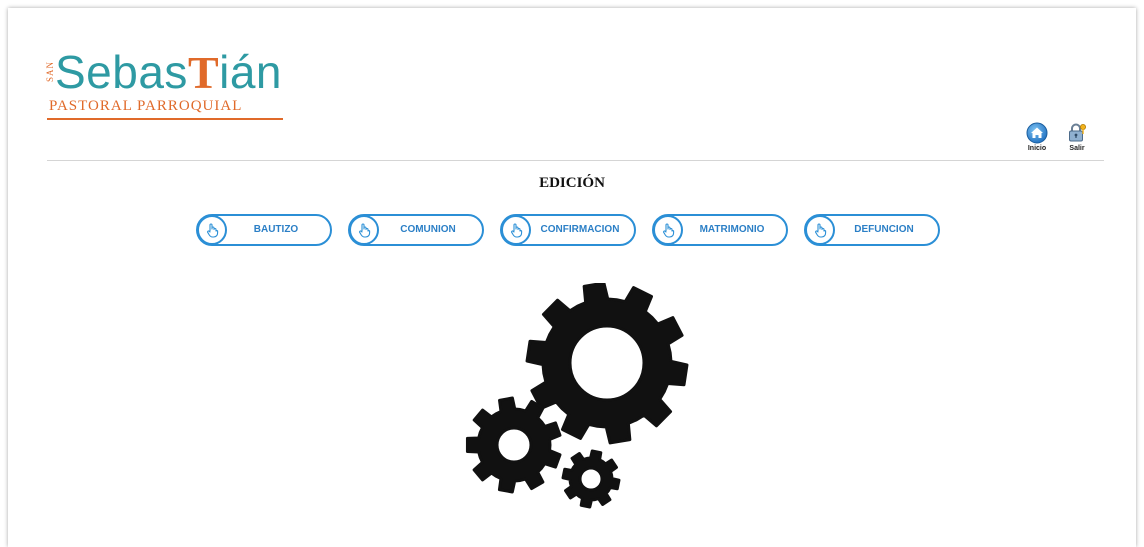 This screenshot has height=547, width=1144. Describe the element at coordinates (1077, 132) in the screenshot. I see `padlock-key-icon` at that location.